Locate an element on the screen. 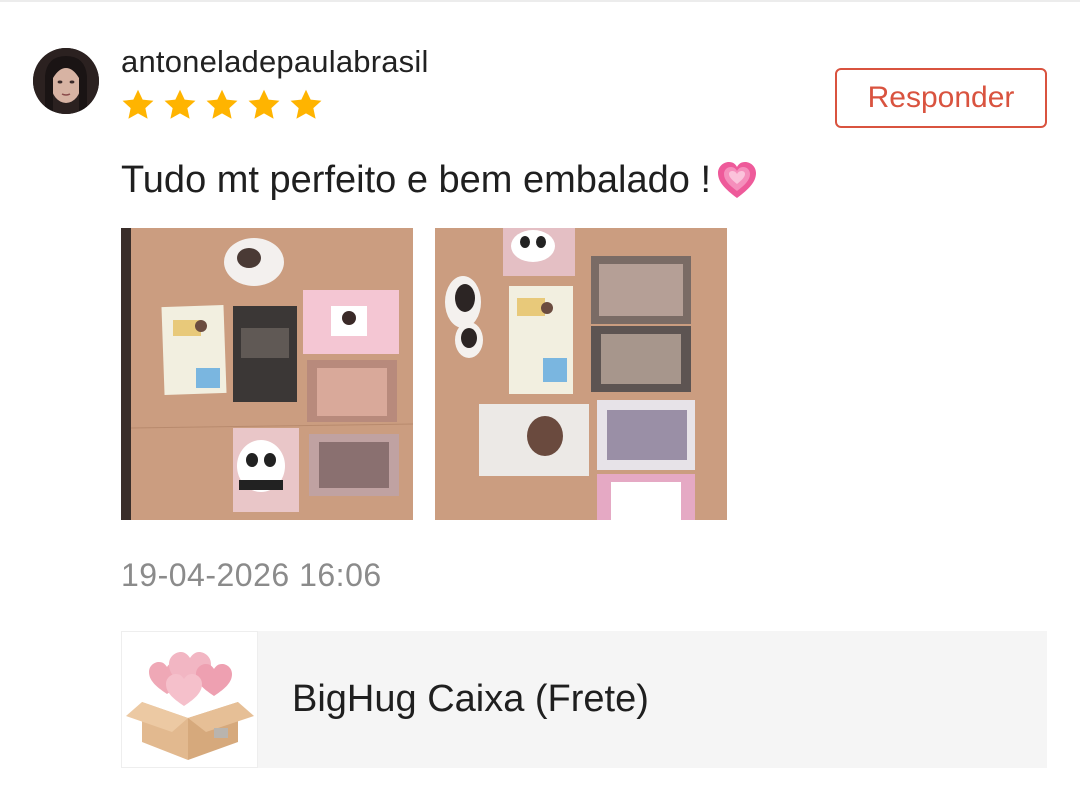  rating-stars is located at coordinates (222, 105).